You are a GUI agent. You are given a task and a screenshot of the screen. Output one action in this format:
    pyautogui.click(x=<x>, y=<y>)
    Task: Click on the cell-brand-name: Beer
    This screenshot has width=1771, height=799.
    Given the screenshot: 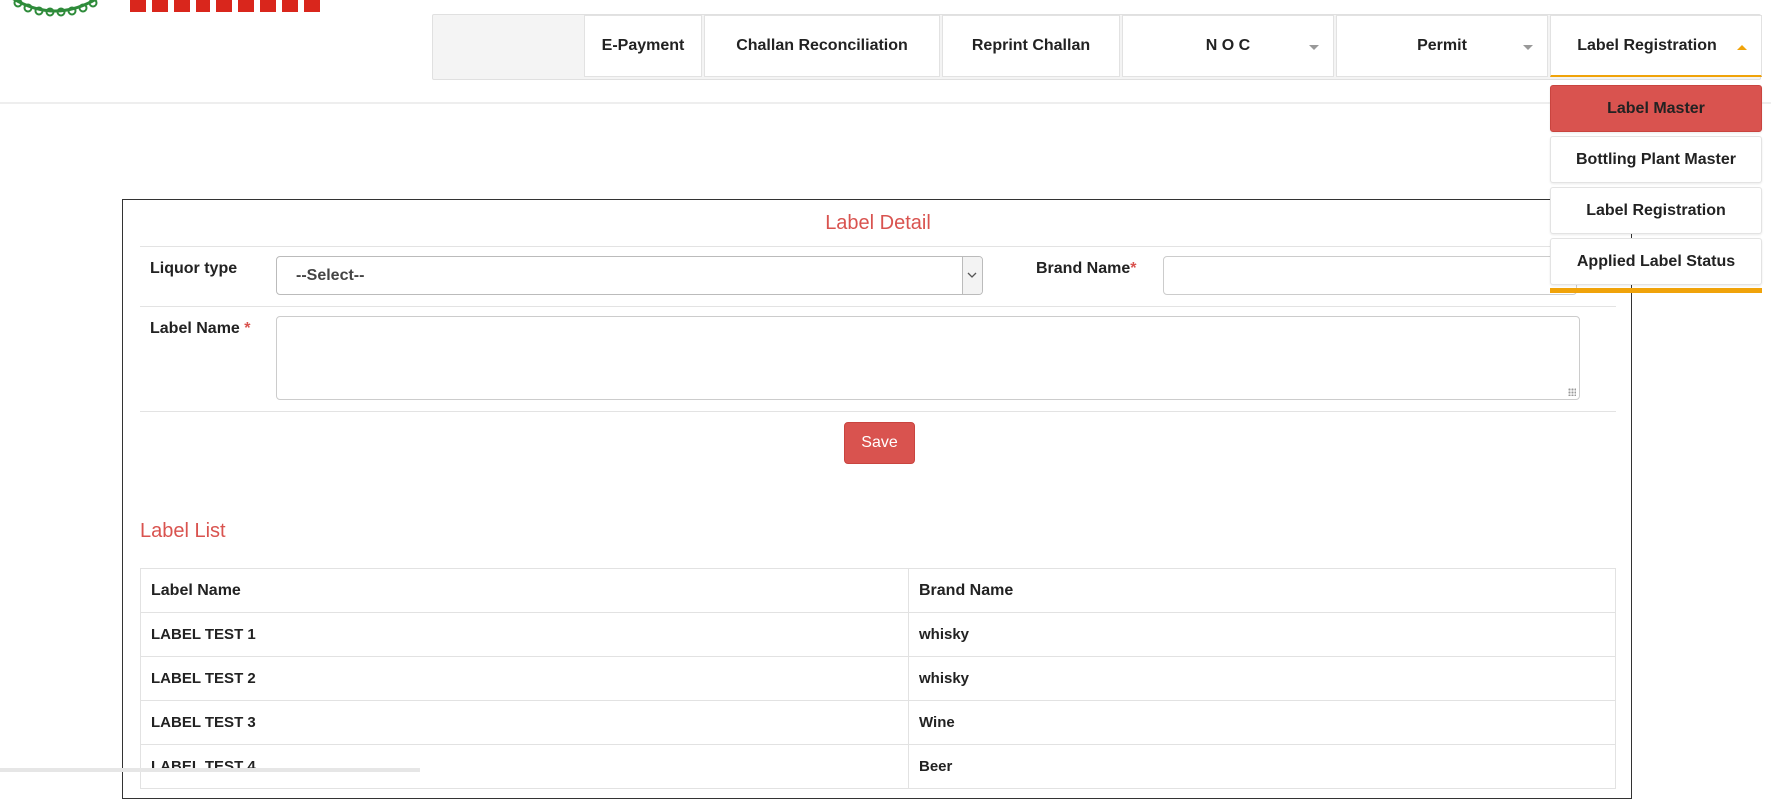 What is the action you would take?
    pyautogui.click(x=1262, y=766)
    